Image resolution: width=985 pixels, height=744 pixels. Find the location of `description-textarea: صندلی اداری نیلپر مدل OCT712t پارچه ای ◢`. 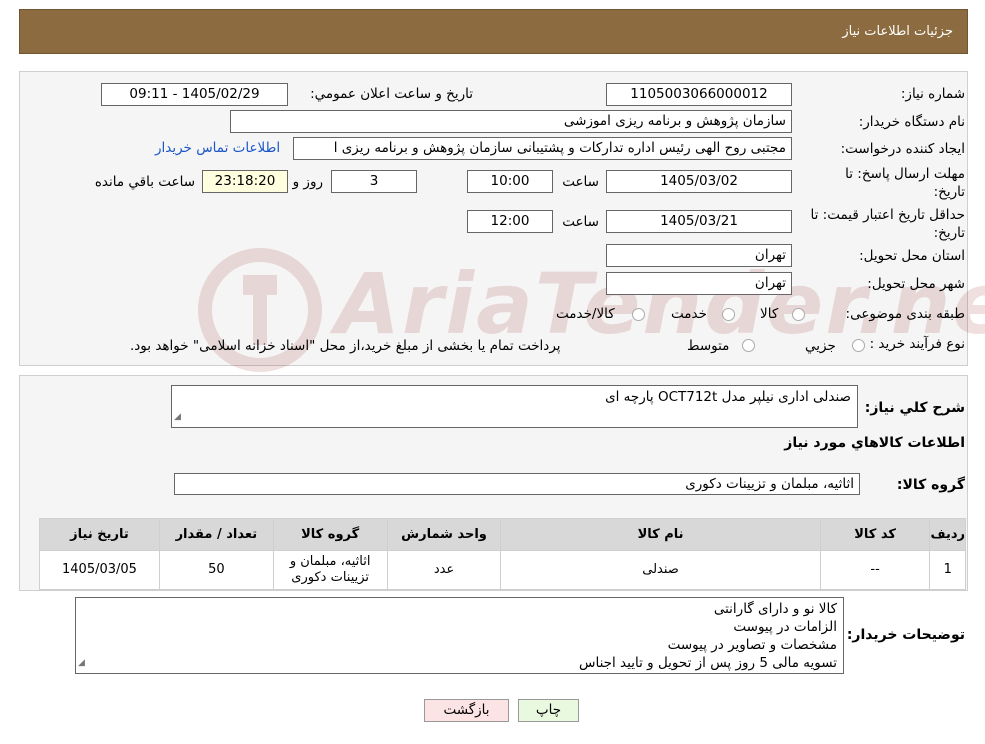

description-textarea: صندلی اداری نیلپر مدل OCT712t پارچه ای ◢ is located at coordinates (514, 406).